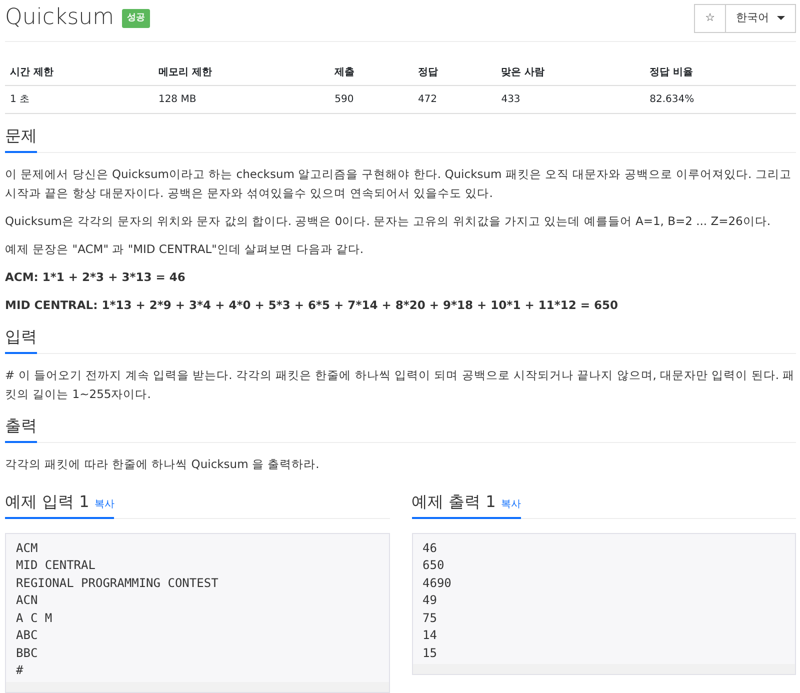  Describe the element at coordinates (430, 600) in the screenshot. I see `code-line: 49` at that location.